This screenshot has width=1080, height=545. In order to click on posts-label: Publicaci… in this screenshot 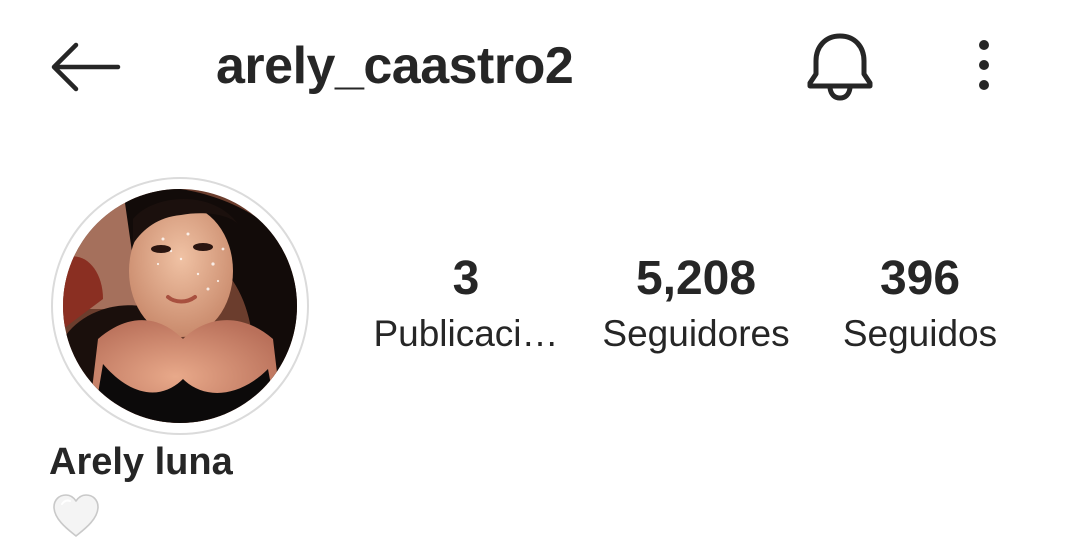, I will do `click(466, 333)`.